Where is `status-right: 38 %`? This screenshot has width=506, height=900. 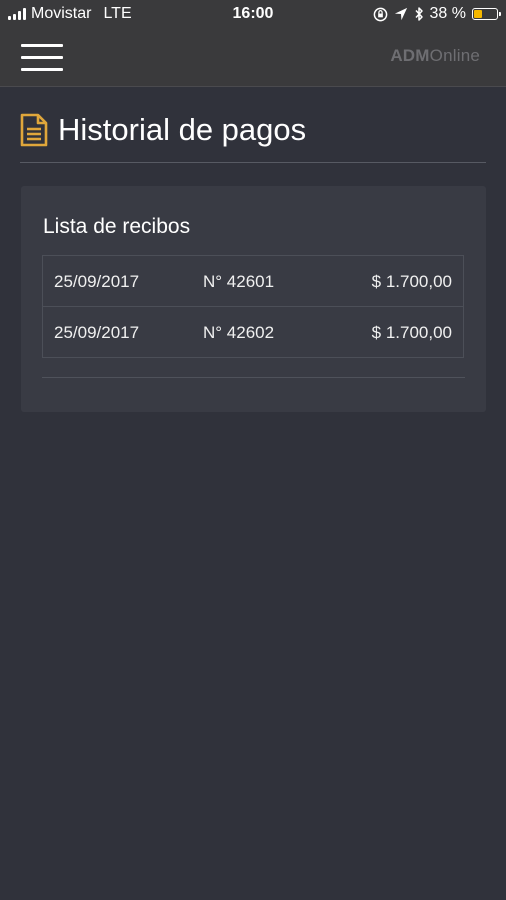
status-right: 38 % is located at coordinates (437, 14).